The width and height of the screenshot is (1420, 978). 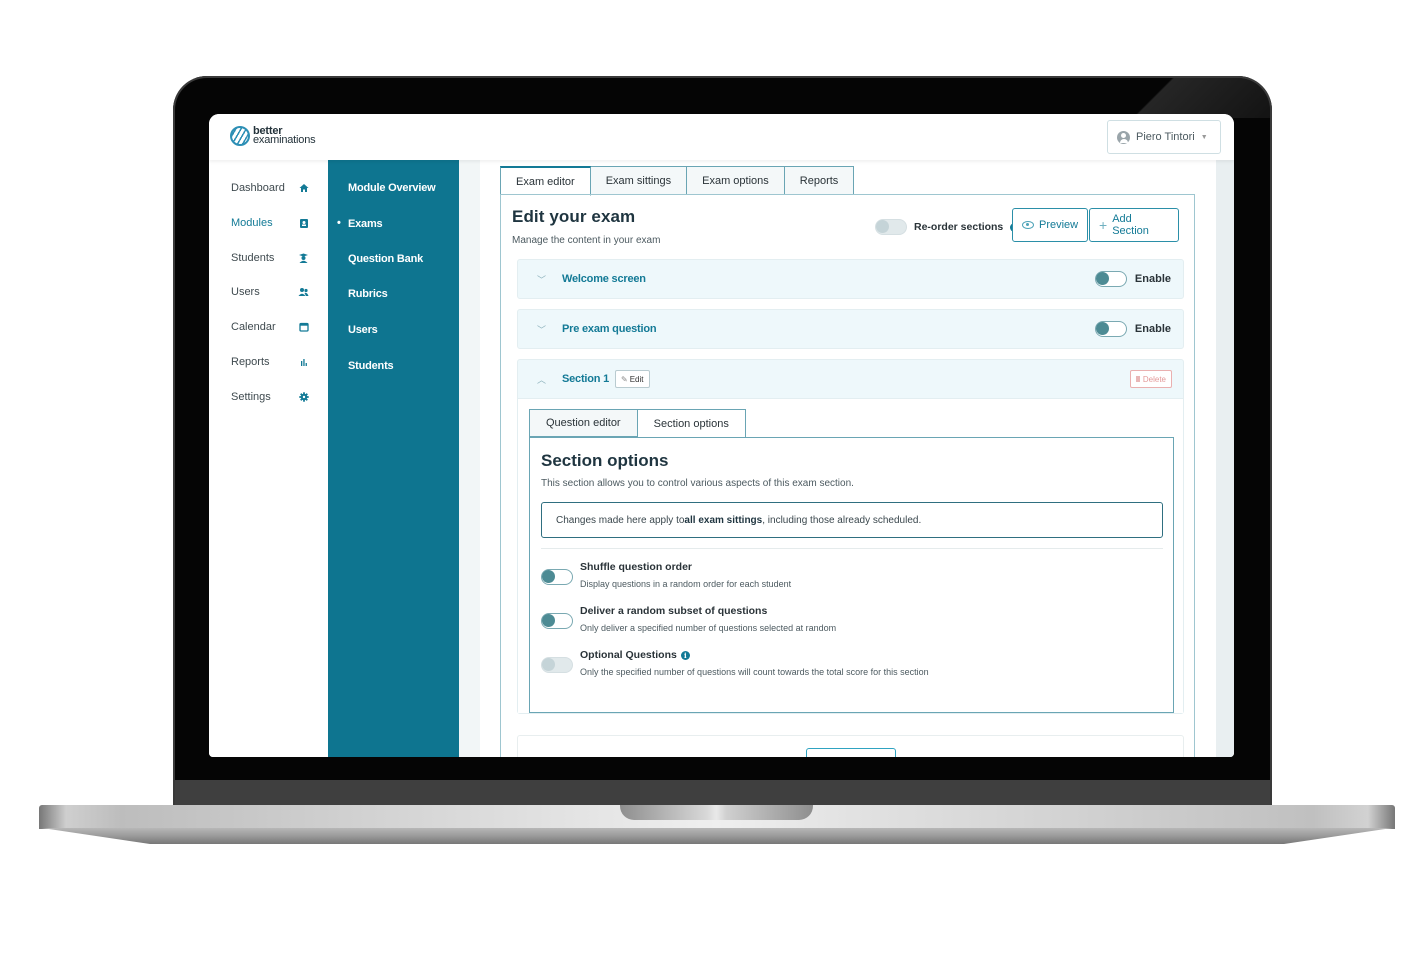 What do you see at coordinates (852, 548) in the screenshot?
I see `divider` at bounding box center [852, 548].